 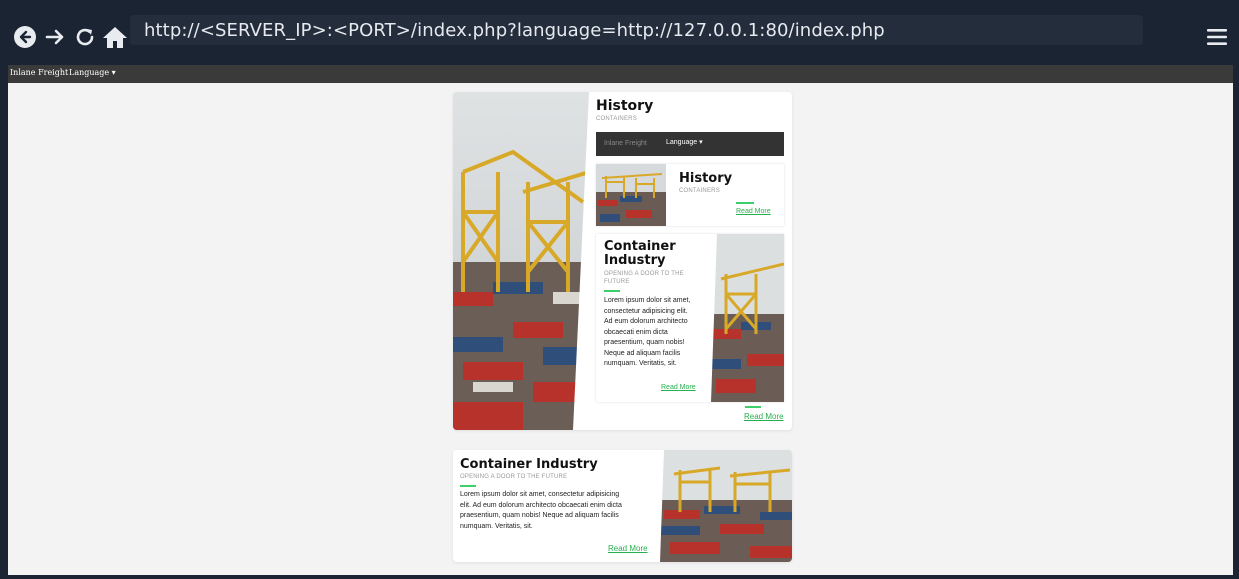 What do you see at coordinates (620, 74) in the screenshot?
I see `site-navbar: Inlane Freight Language ▾` at bounding box center [620, 74].